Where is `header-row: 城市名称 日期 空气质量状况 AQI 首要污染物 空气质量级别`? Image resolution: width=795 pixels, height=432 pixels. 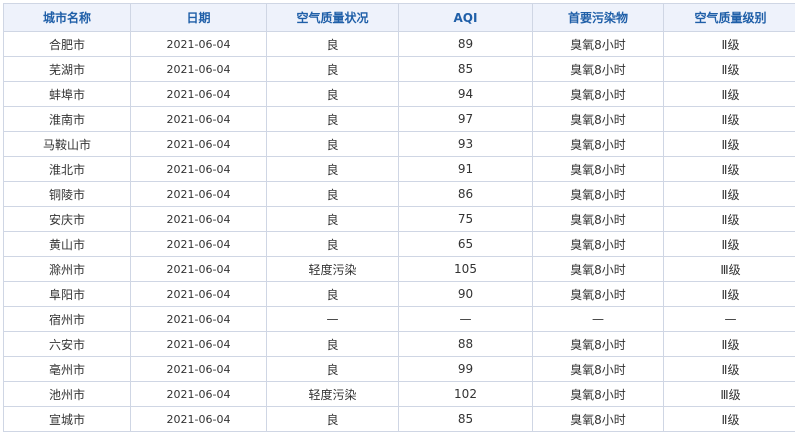
header-row: 城市名称 日期 空气质量状况 AQI 首要污染物 空气质量级别 is located at coordinates (399, 17).